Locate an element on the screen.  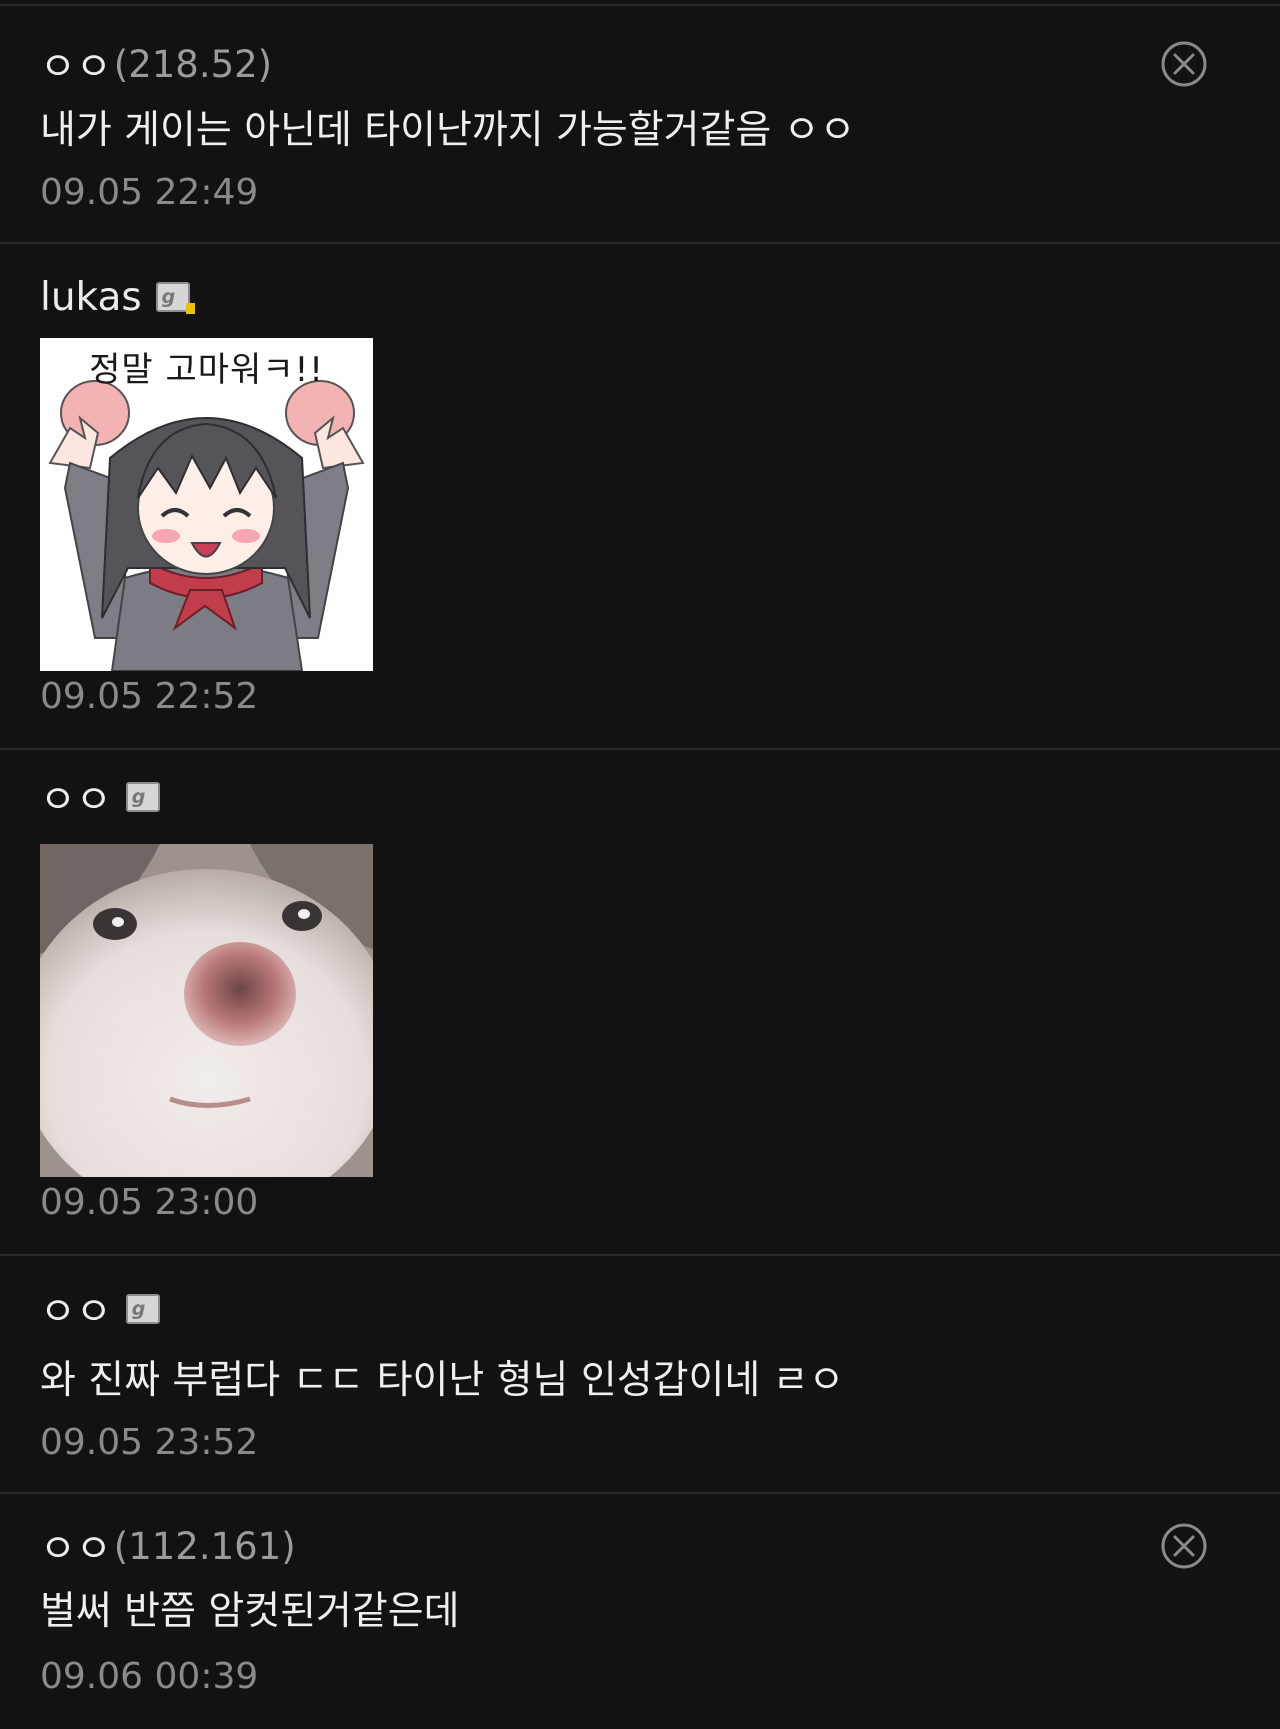
comment-author: ㅇㅇ (112.161) is located at coordinates (168, 1546).